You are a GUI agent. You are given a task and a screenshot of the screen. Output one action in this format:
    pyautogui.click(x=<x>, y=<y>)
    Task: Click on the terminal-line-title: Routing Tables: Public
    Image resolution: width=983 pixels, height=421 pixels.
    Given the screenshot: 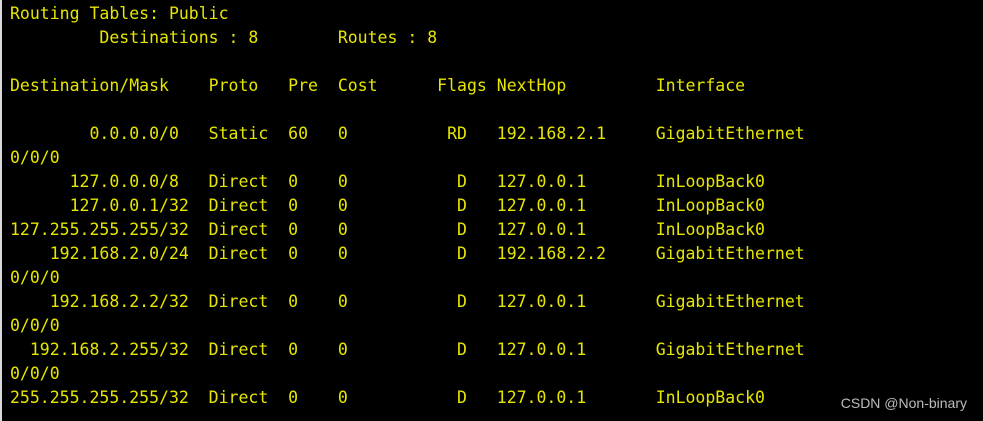 What is the action you would take?
    pyautogui.click(x=119, y=13)
    